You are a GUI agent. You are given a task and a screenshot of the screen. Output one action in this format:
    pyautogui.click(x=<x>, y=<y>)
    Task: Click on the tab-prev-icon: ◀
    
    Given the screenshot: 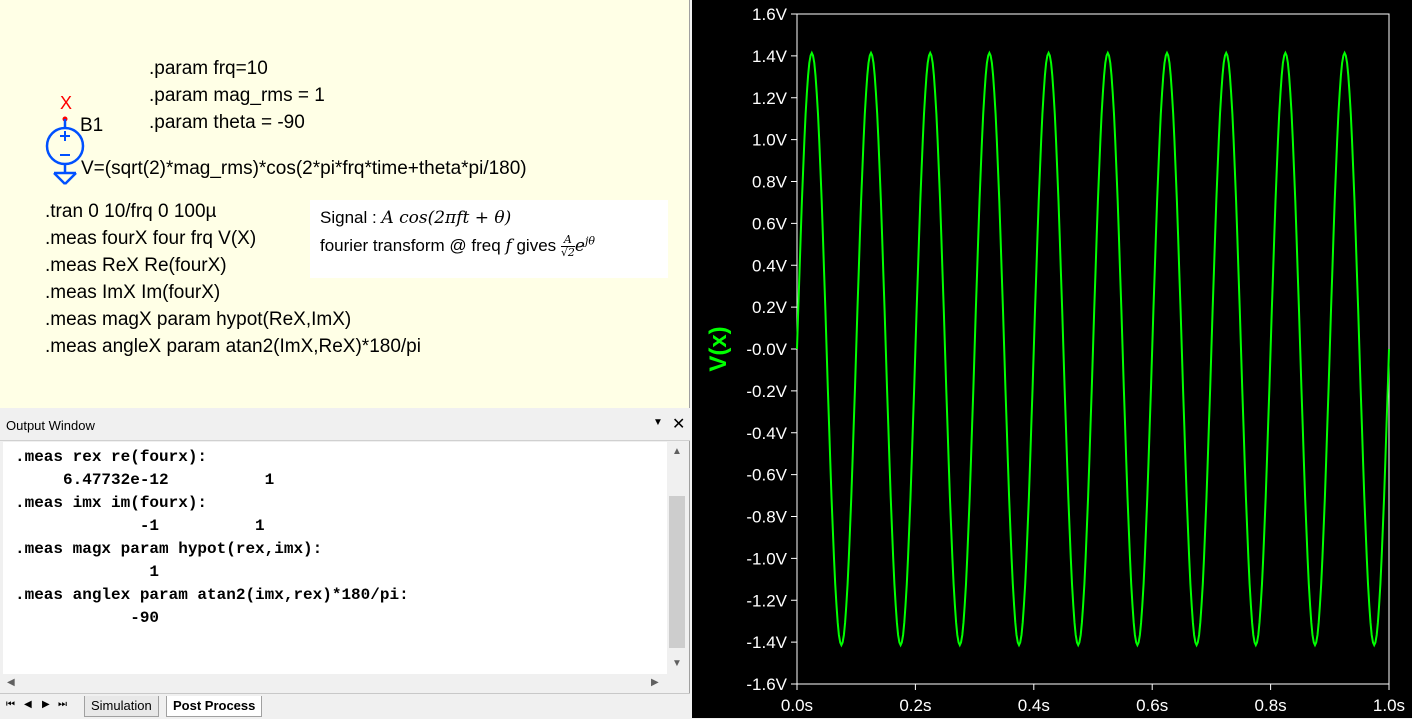 What is the action you would take?
    pyautogui.click(x=28, y=704)
    